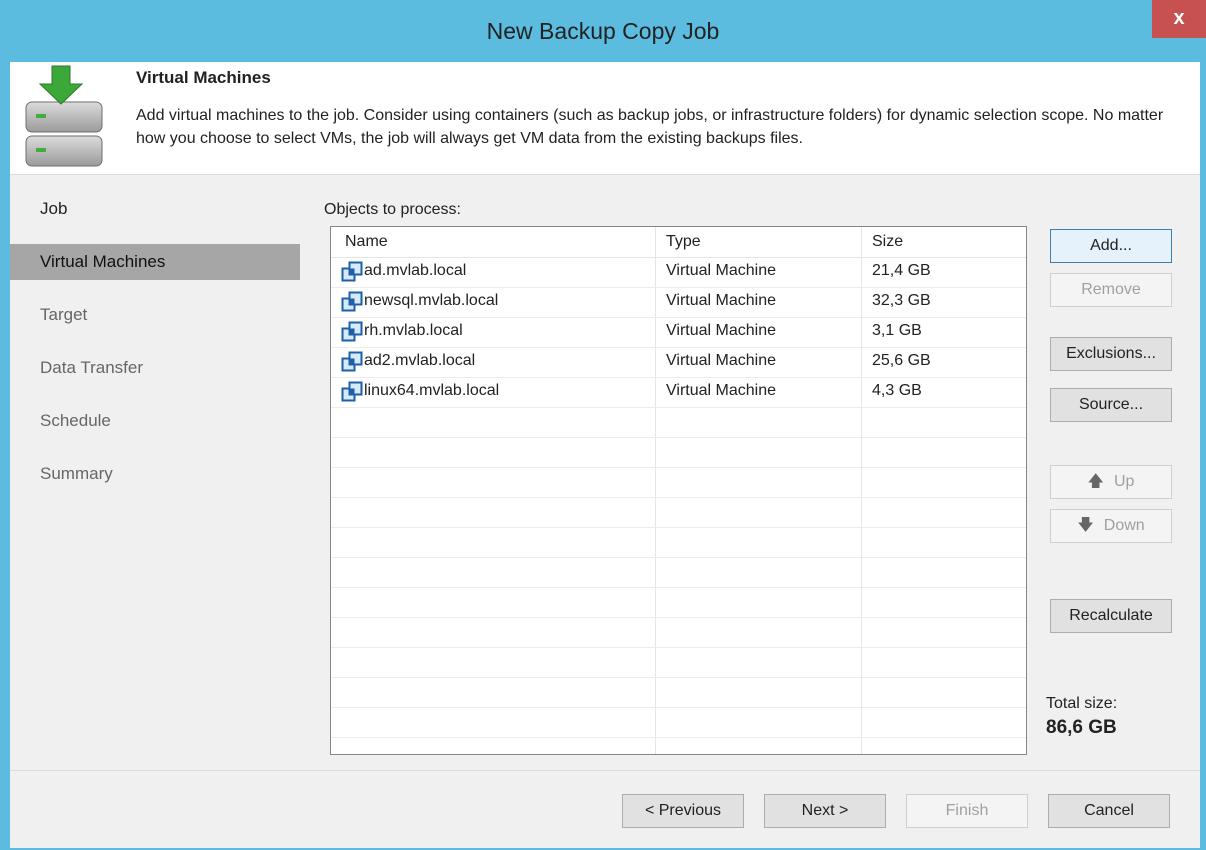 The image size is (1206, 850). Describe the element at coordinates (901, 270) in the screenshot. I see `vm-size: 21,4 GB` at that location.